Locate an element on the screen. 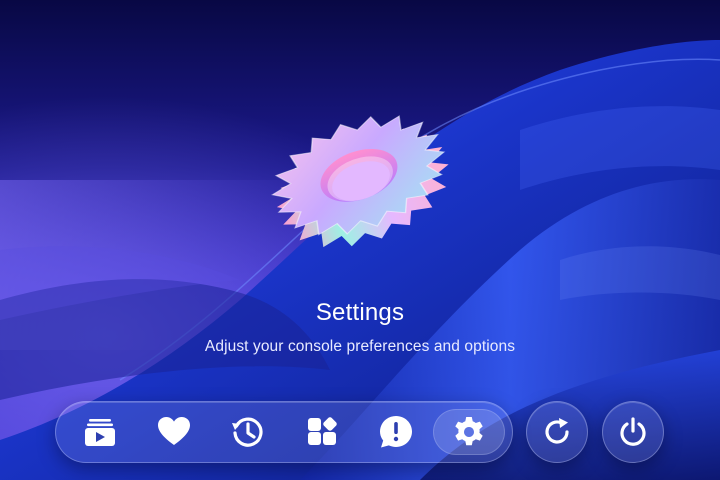  heart-icon is located at coordinates (174, 431).